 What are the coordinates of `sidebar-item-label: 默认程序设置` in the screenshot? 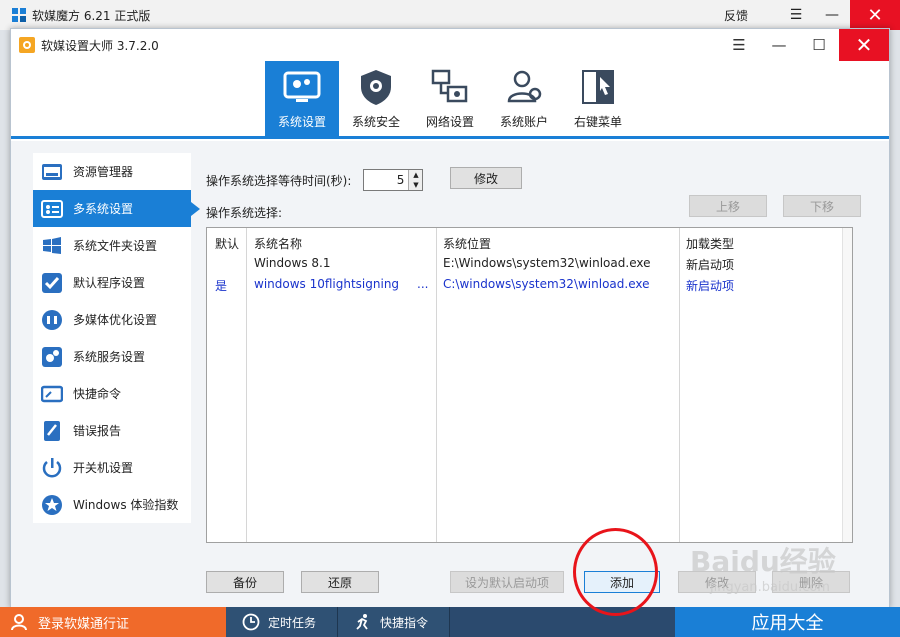 It's located at (109, 283).